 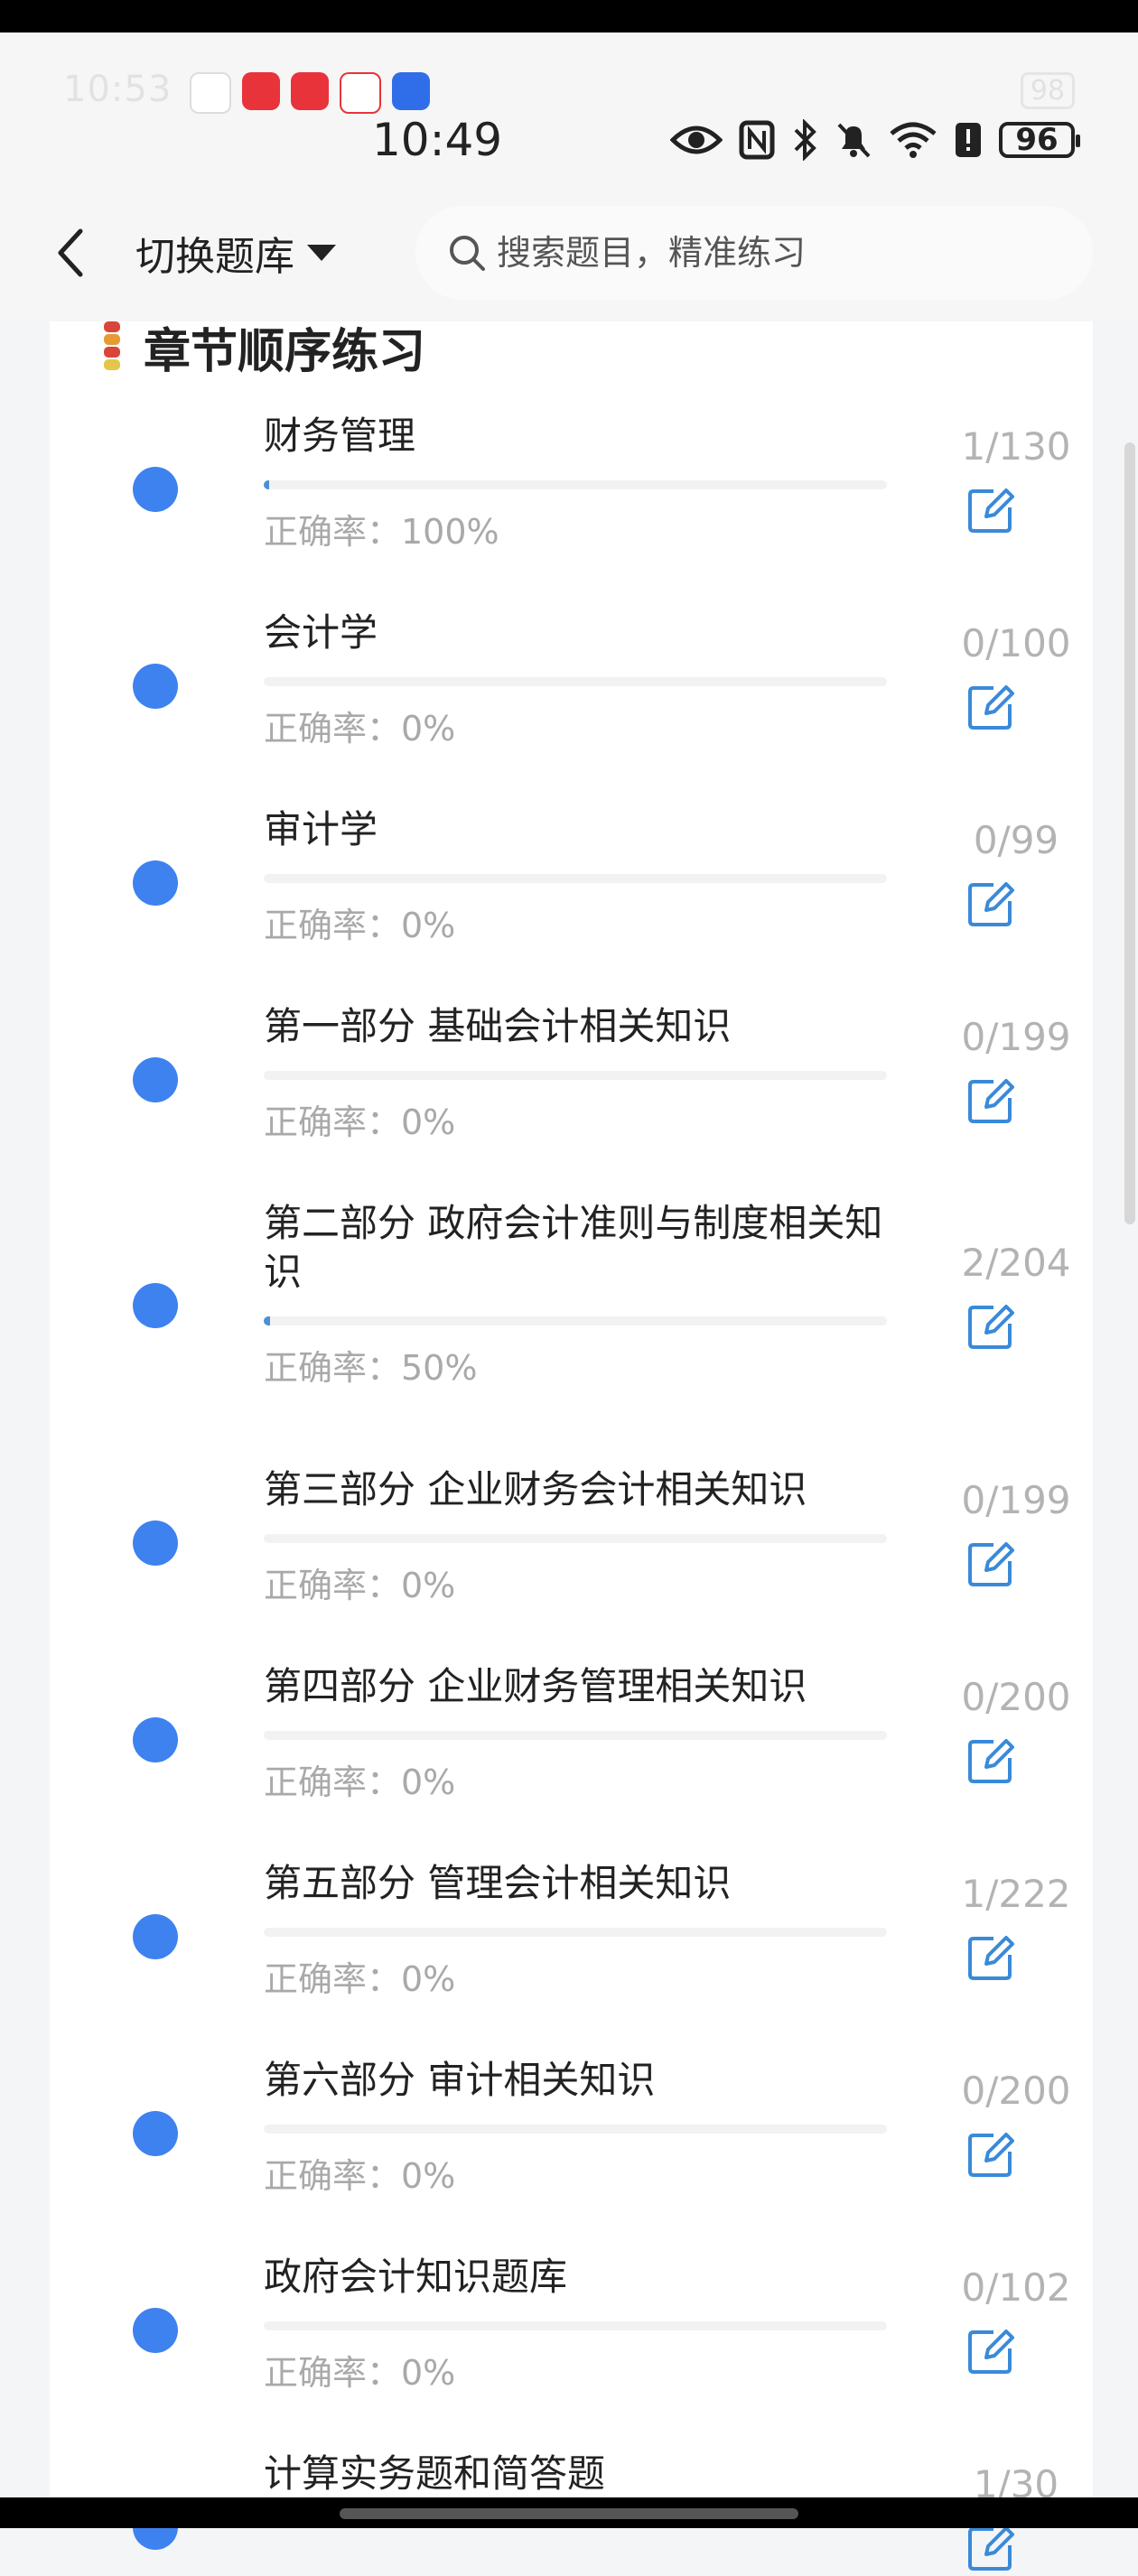 I want to click on chapter-name: 会计学, so click(x=321, y=632).